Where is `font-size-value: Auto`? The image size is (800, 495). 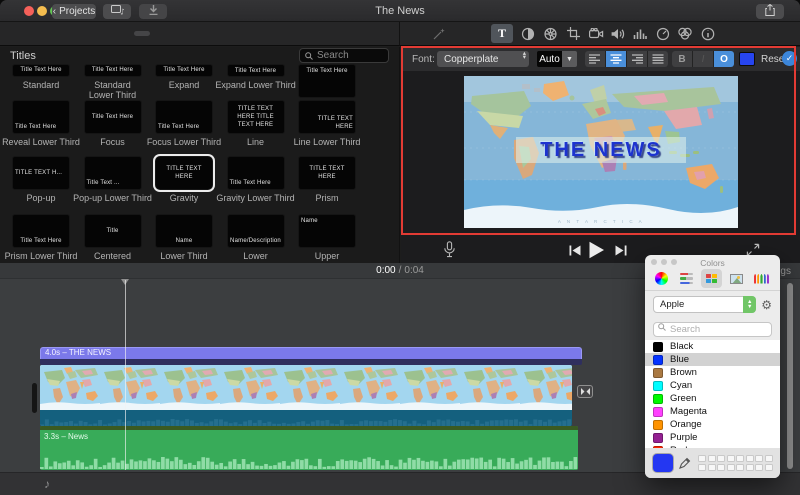 font-size-value: Auto is located at coordinates (549, 59).